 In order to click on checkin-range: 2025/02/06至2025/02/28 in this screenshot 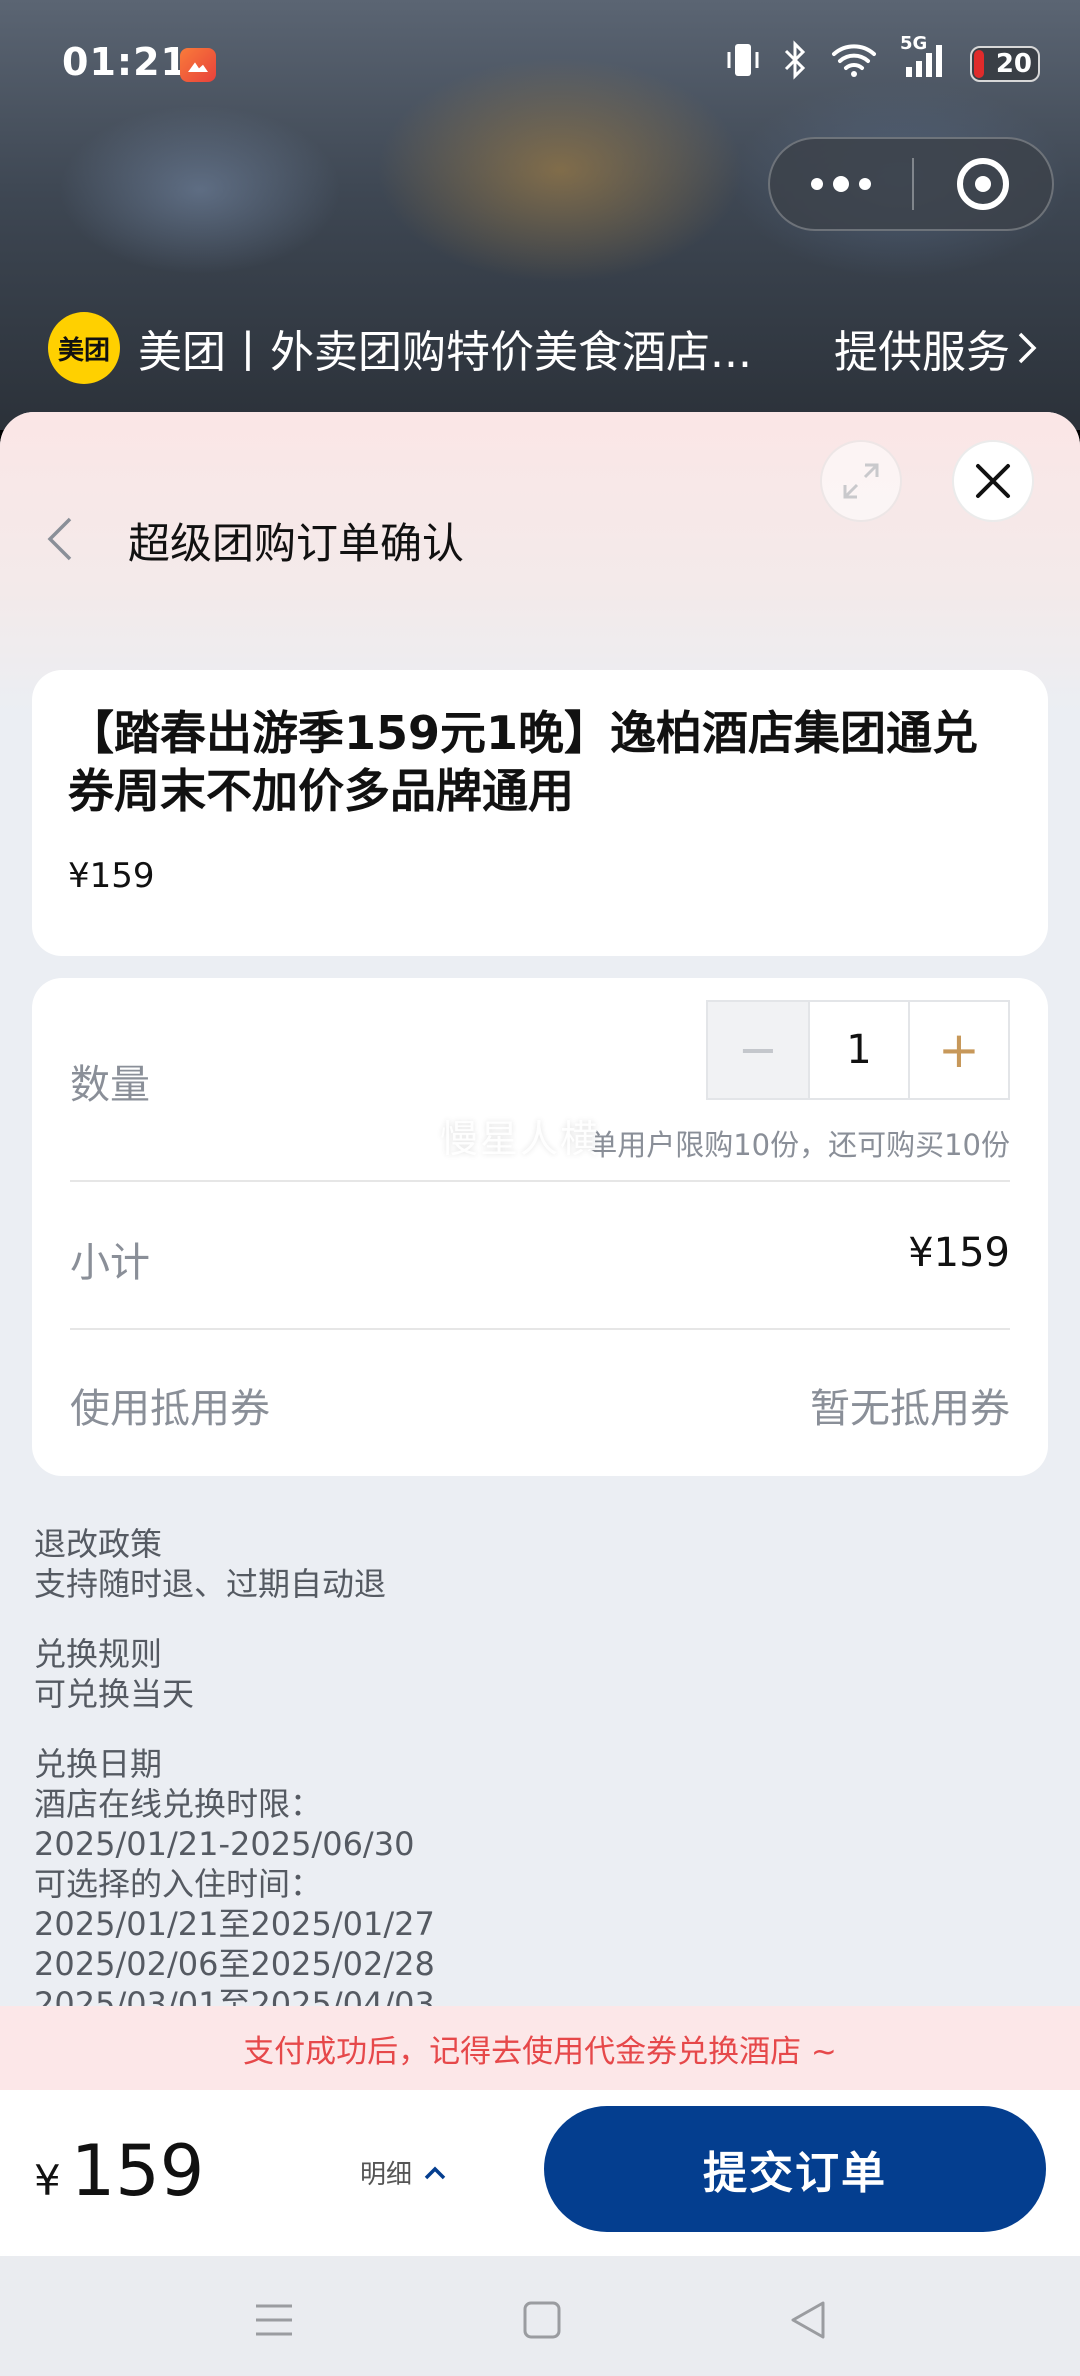, I will do `click(234, 1964)`.